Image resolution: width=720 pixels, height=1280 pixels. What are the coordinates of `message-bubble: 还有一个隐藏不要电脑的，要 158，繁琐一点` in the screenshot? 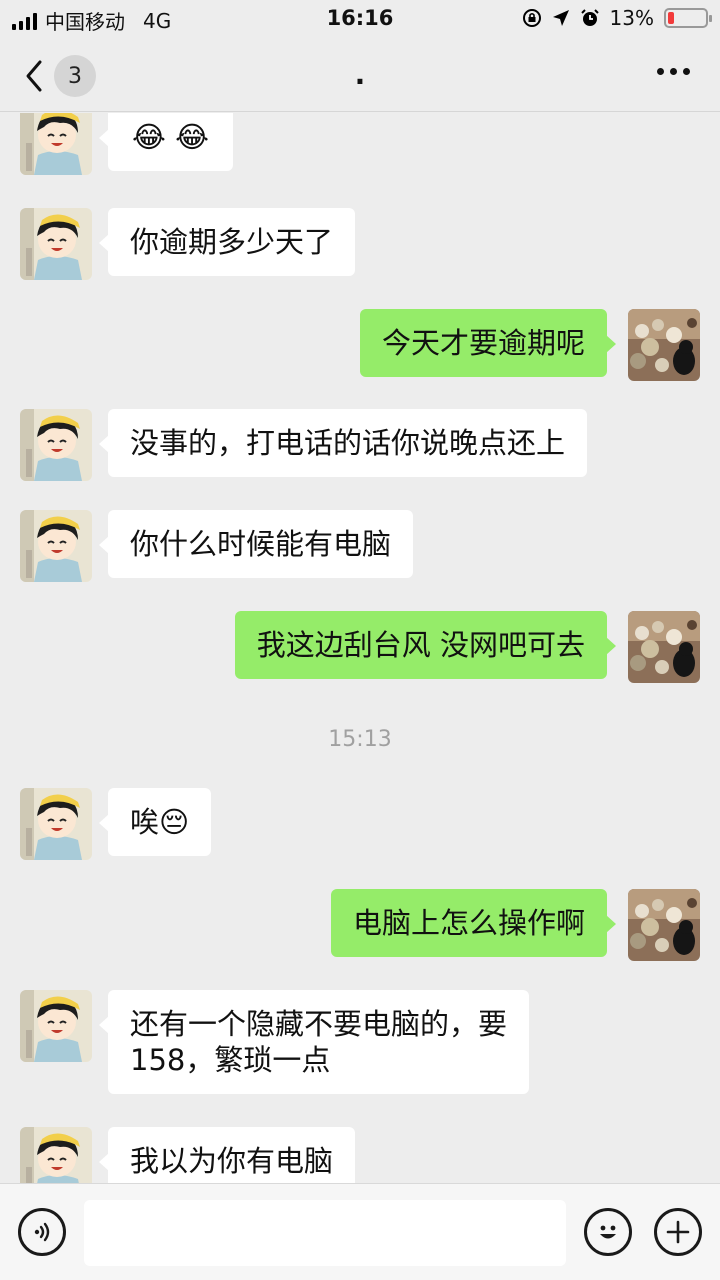 It's located at (314, 1042).